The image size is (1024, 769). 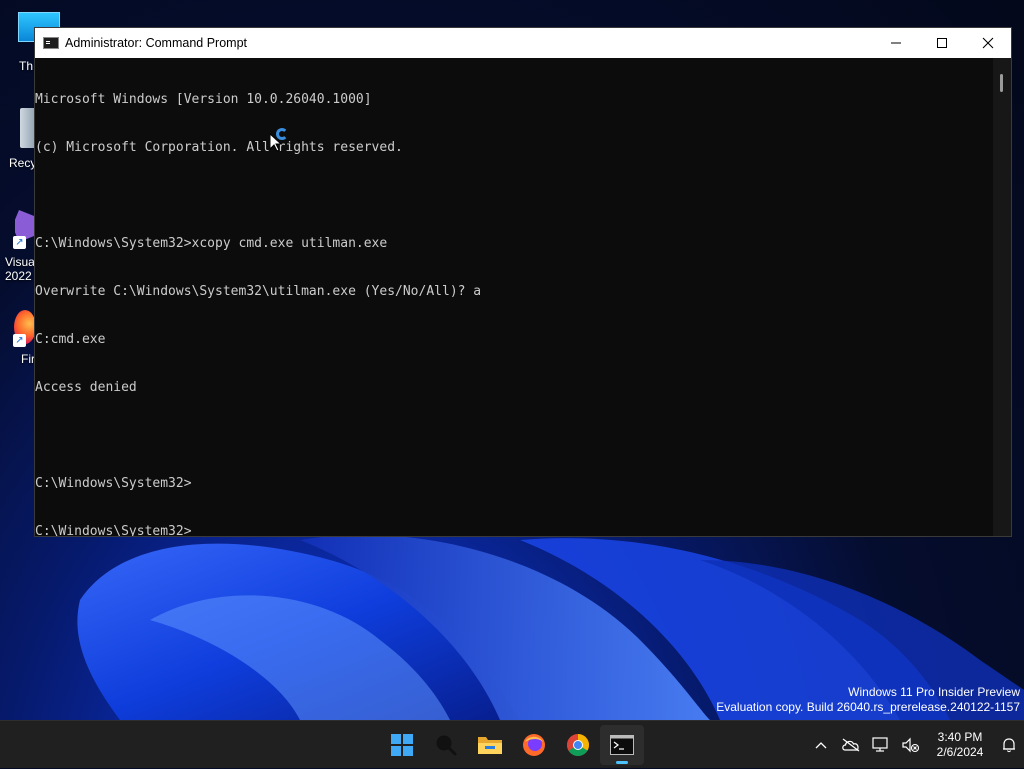 What do you see at coordinates (1001, 83) in the screenshot?
I see `scrollbar-thumb` at bounding box center [1001, 83].